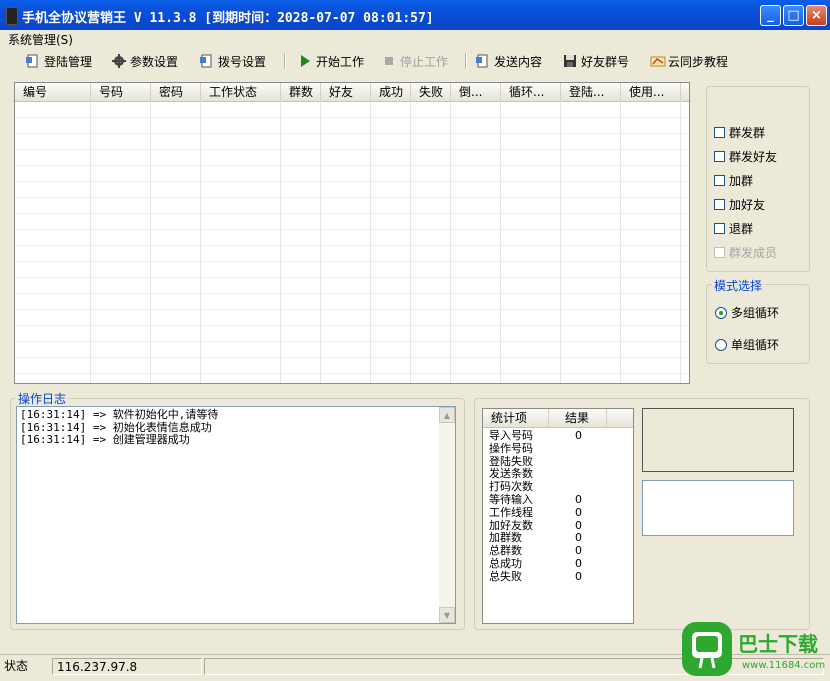 This screenshot has width=830, height=681. Describe the element at coordinates (285, 61) in the screenshot. I see `toolbar-divider` at that location.